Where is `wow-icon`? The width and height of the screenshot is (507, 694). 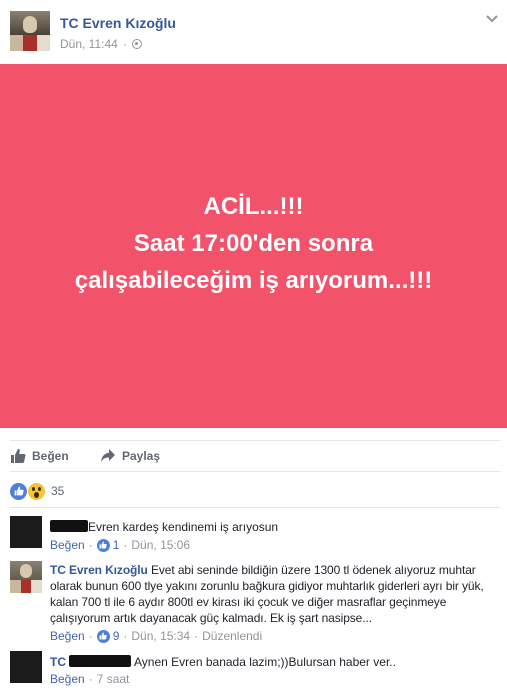 wow-icon is located at coordinates (36, 491).